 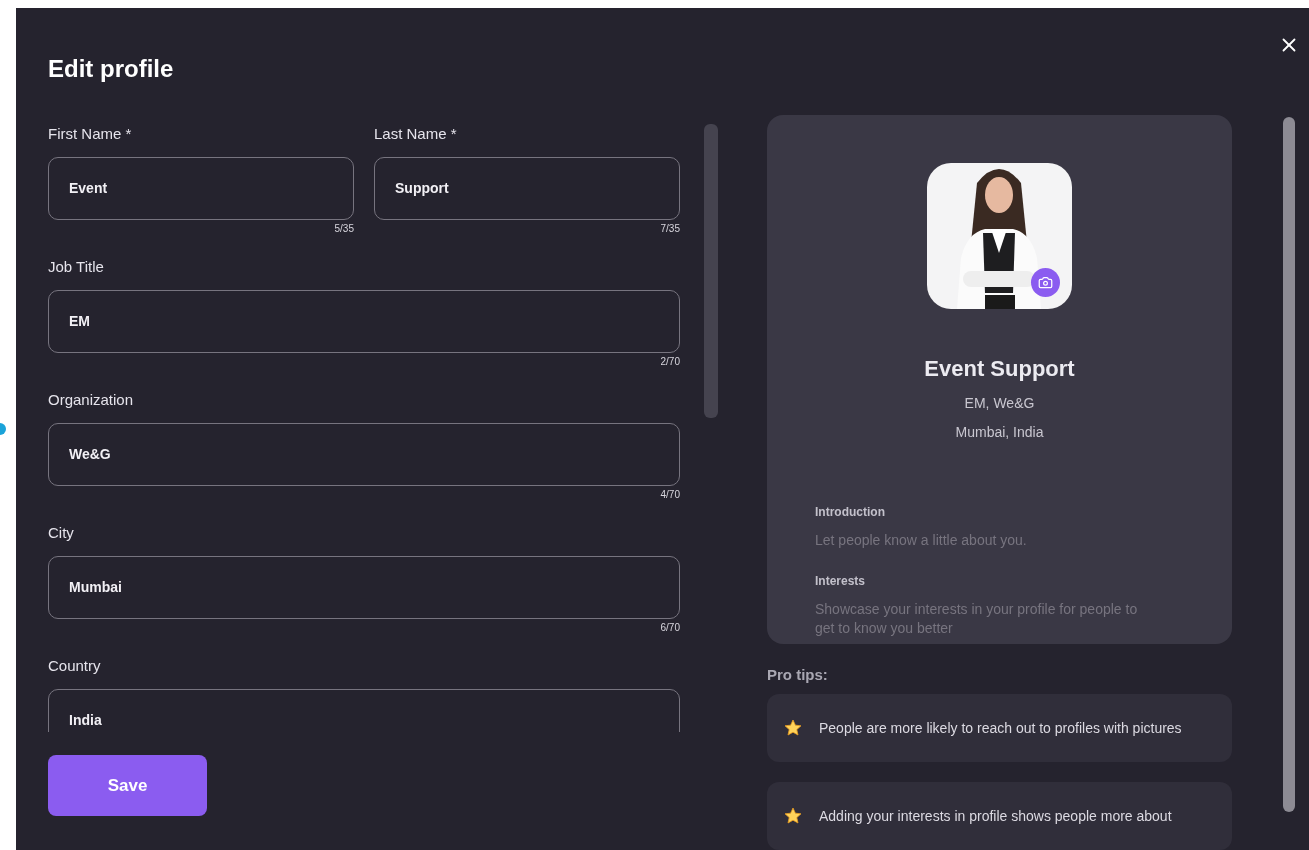 What do you see at coordinates (76, 267) in the screenshot?
I see `field-label: Job Title` at bounding box center [76, 267].